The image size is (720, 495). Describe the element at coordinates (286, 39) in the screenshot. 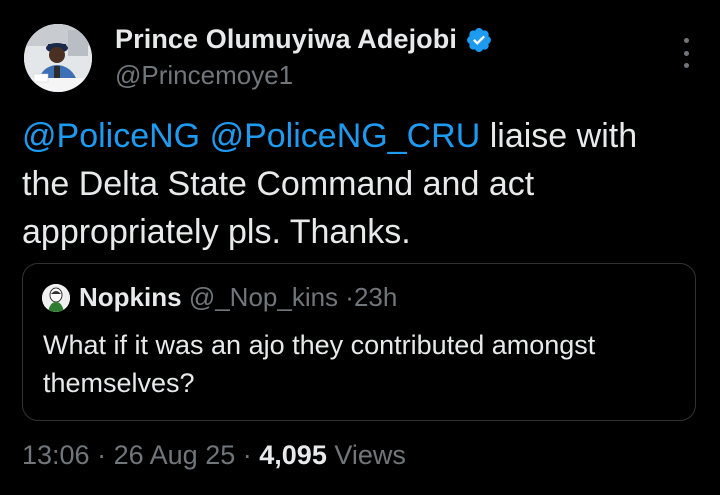

I see `author-display-name: Prince Olumuyiwa Adejobi` at that location.